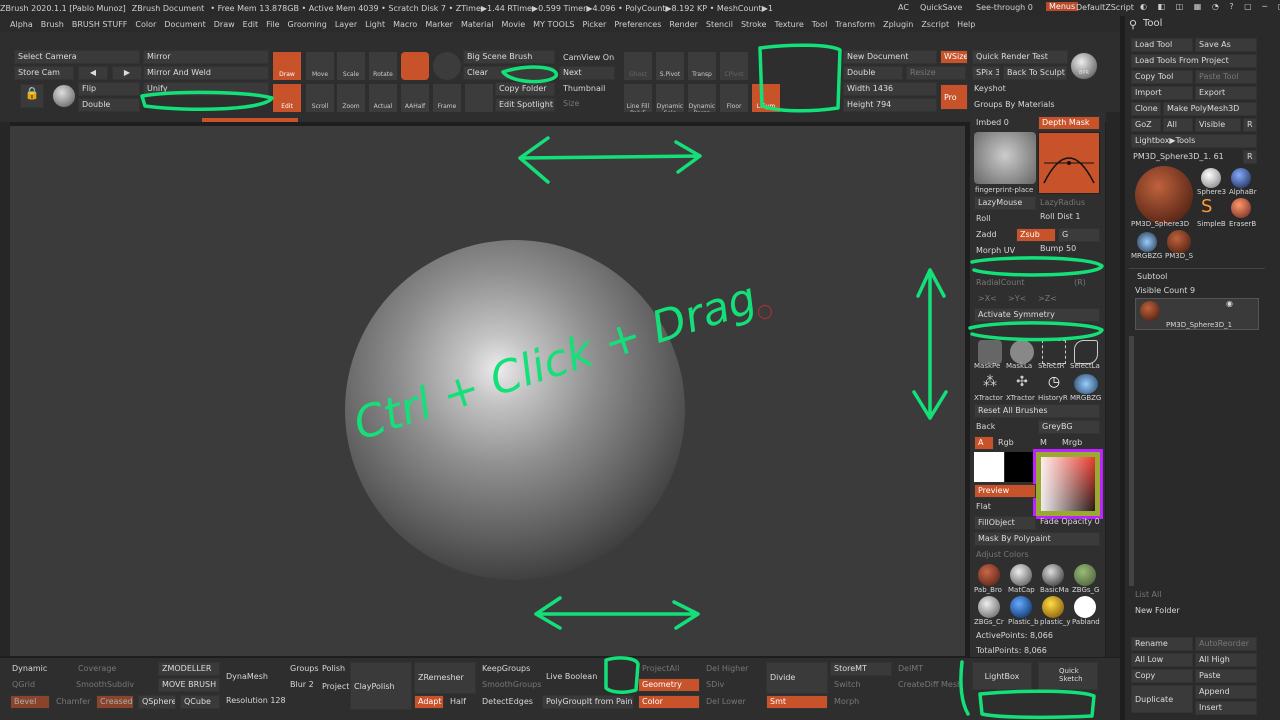  I want to click on color-picker, so click(1068, 484).